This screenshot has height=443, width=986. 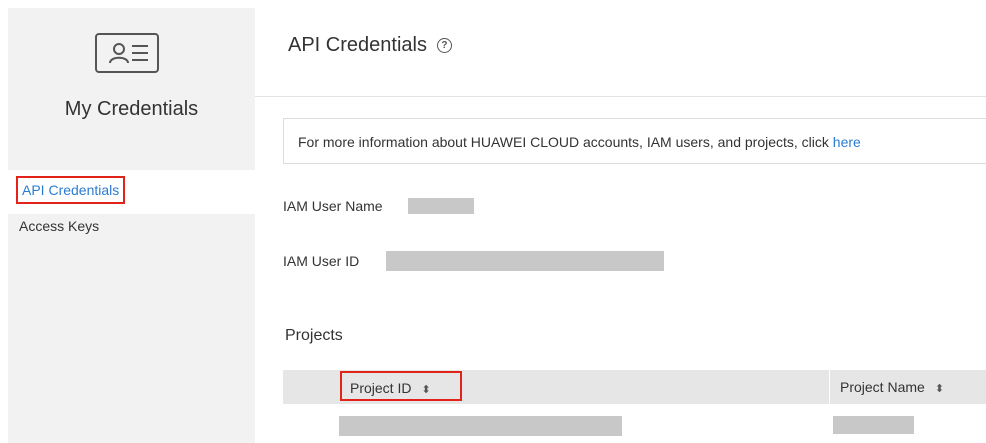 I want to click on page-title: API Credentials?, so click(x=370, y=45).